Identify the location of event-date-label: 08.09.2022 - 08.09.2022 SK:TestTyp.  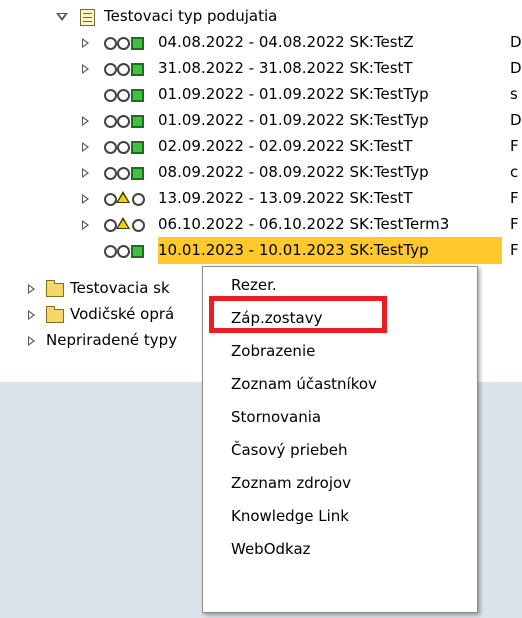
(293, 172).